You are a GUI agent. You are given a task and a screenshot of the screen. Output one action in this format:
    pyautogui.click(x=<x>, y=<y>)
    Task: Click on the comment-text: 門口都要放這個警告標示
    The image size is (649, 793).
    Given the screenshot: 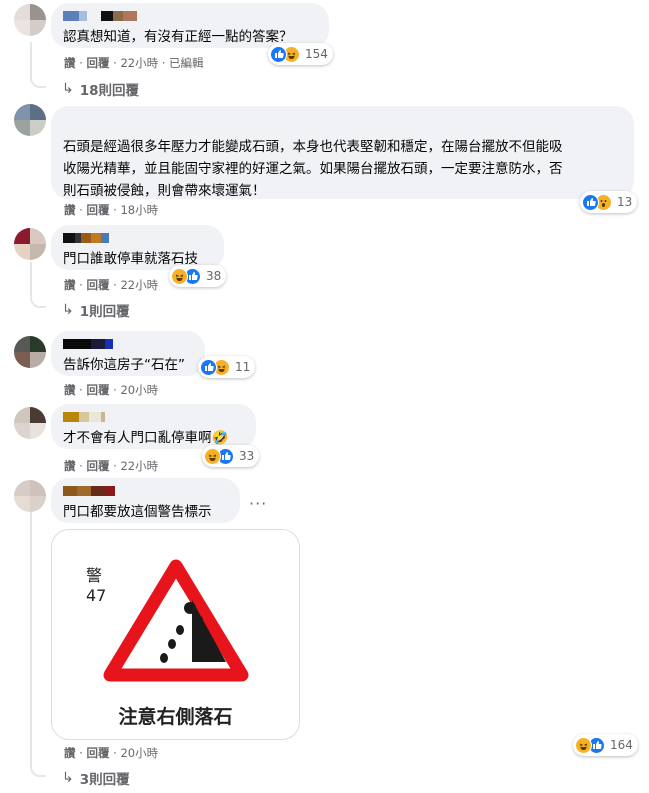 What is the action you would take?
    pyautogui.click(x=137, y=512)
    